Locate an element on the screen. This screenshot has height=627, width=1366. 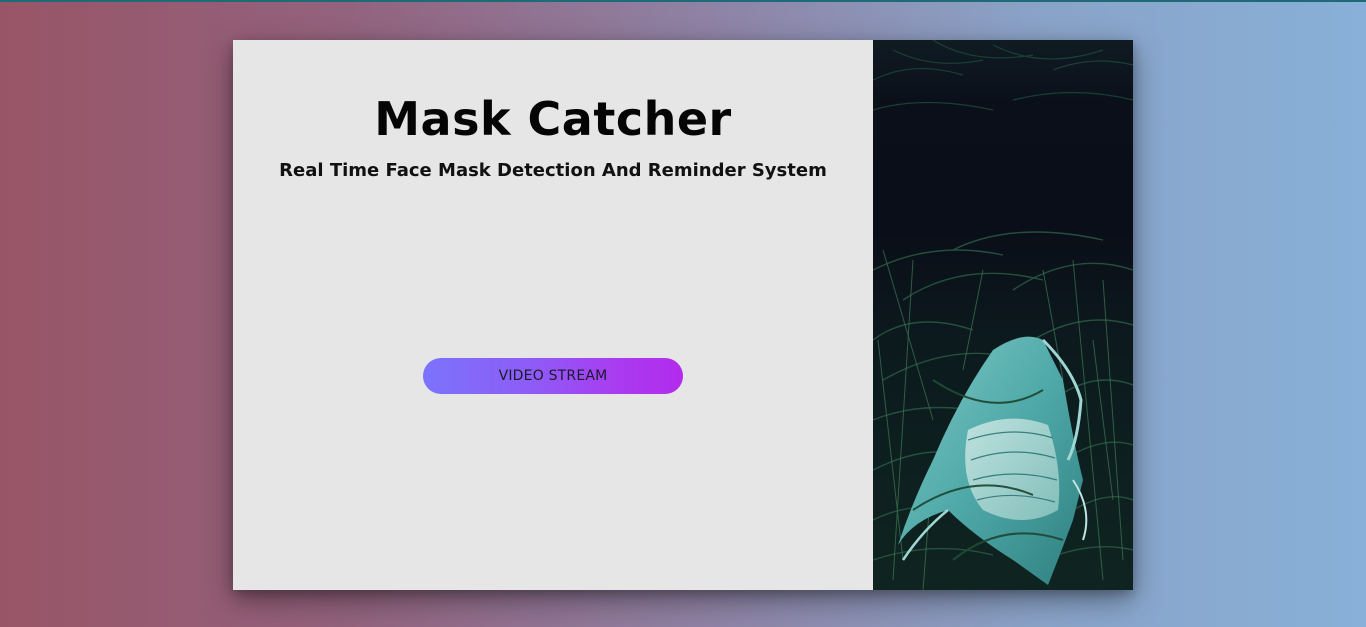
video-stream-button: VIDEO STREAM is located at coordinates (553, 376).